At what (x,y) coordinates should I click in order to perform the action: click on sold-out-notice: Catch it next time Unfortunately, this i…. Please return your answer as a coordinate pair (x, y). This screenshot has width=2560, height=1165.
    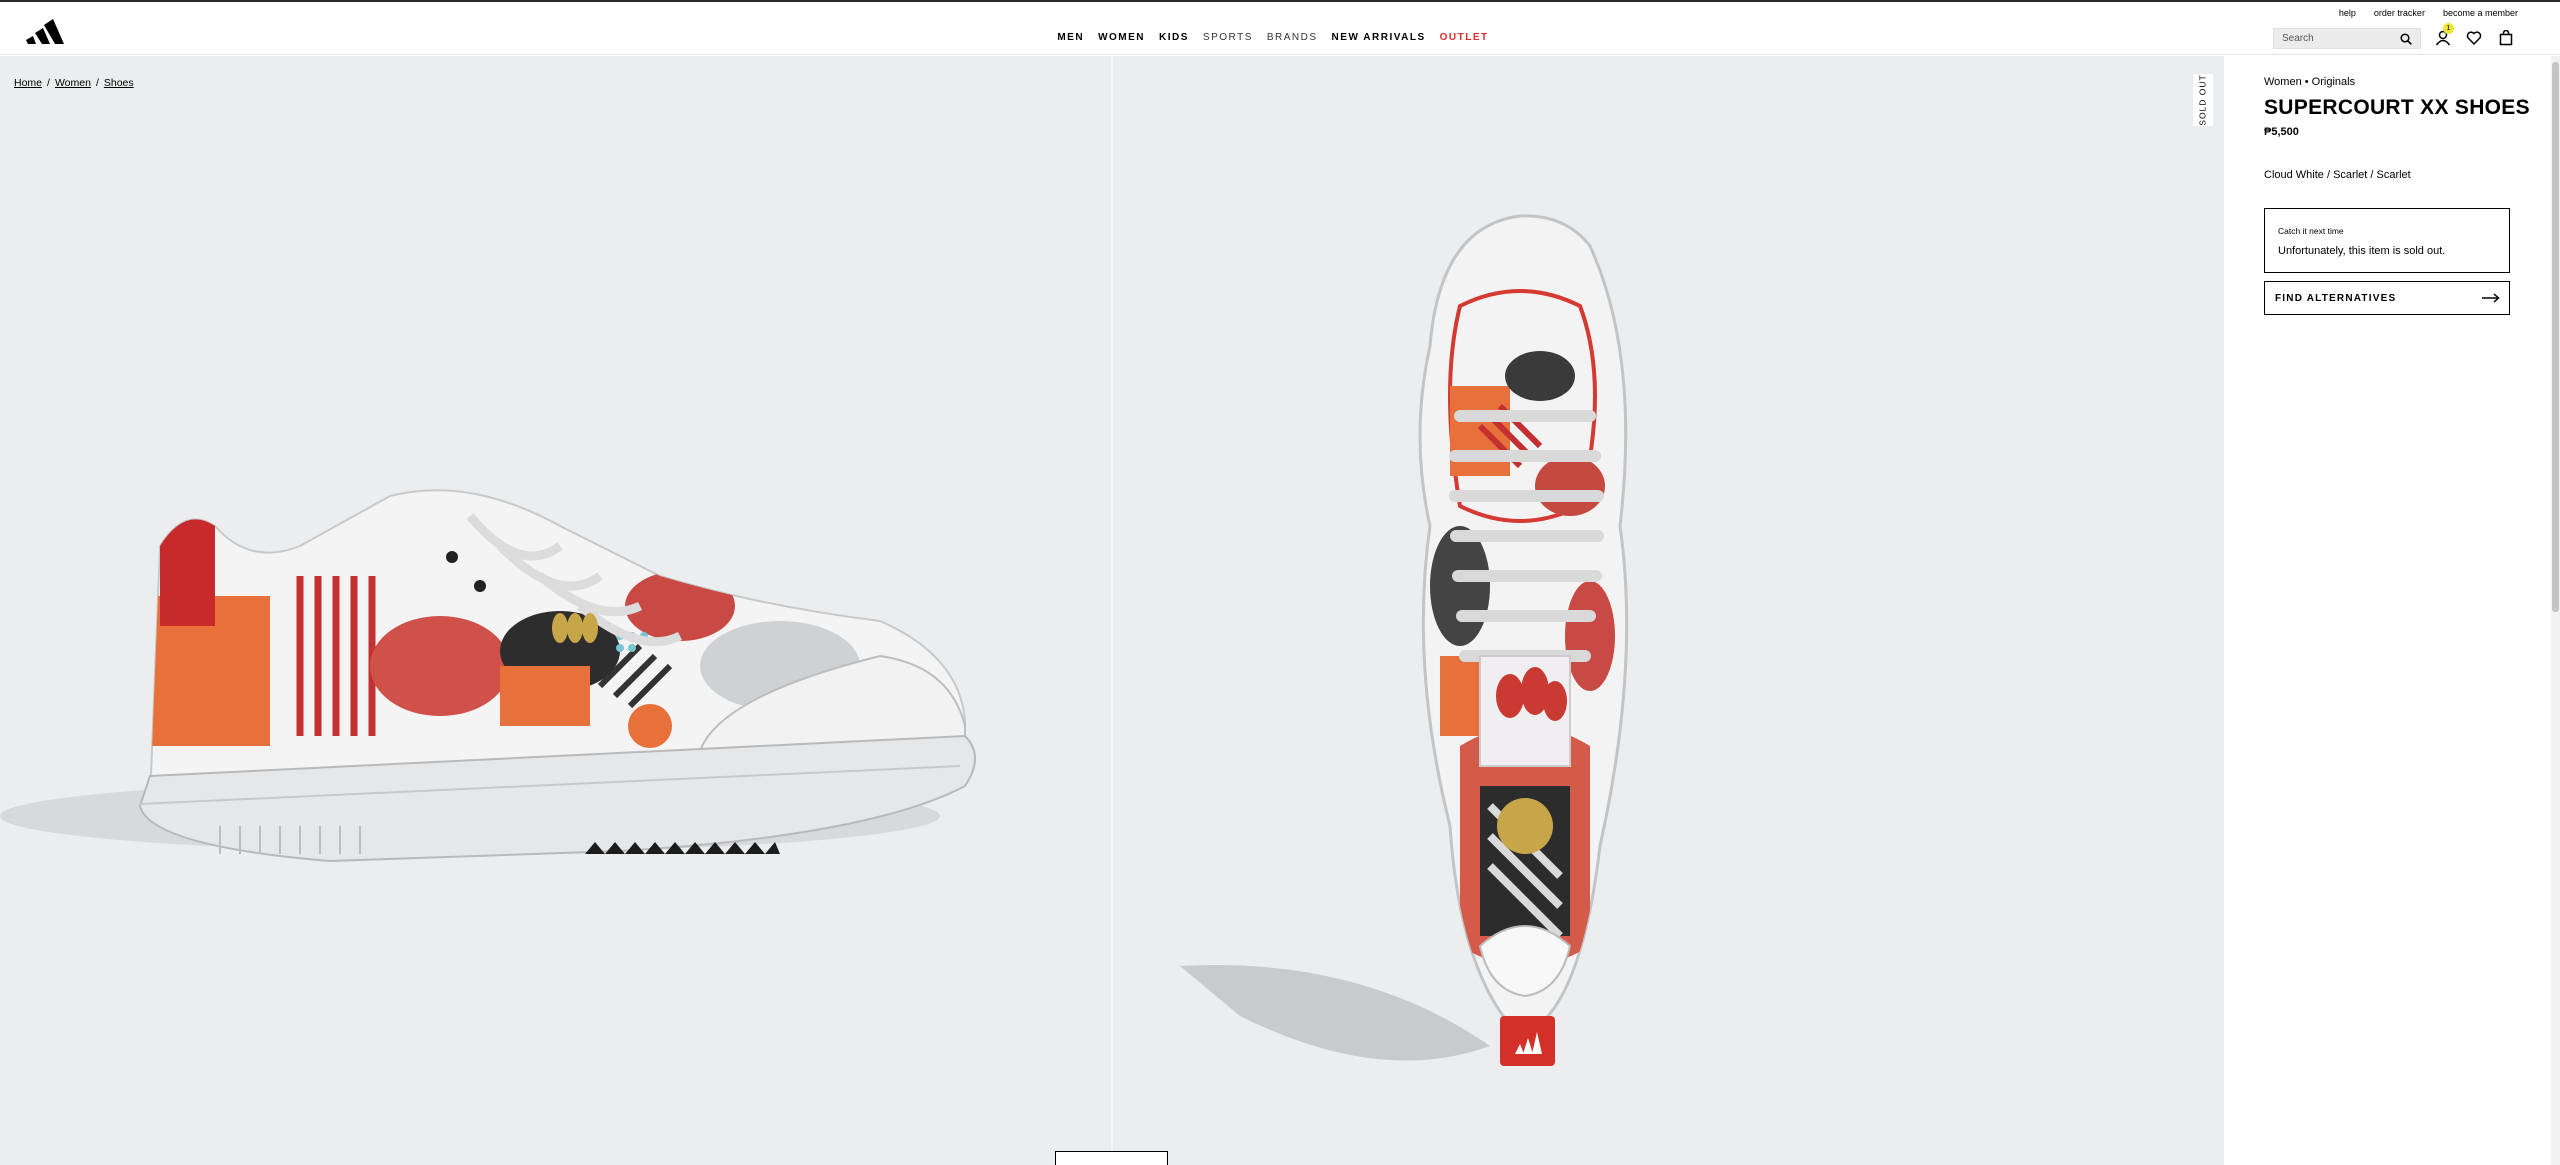
    Looking at the image, I should click on (2387, 240).